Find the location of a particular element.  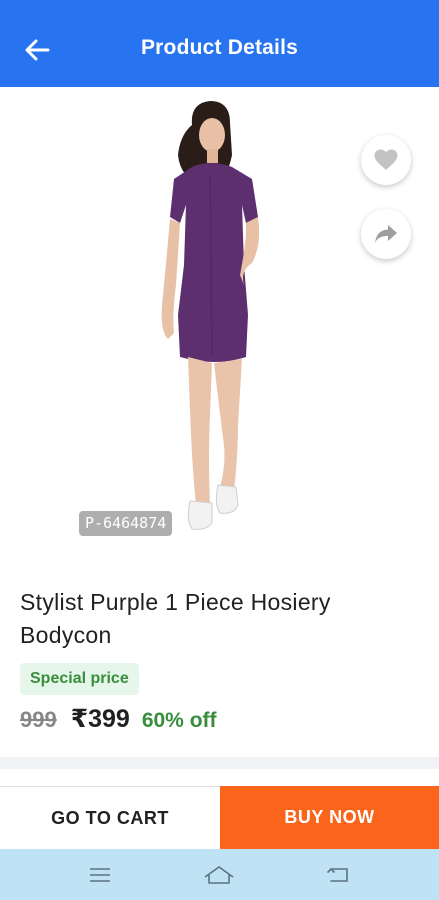

system-navigation-bar is located at coordinates (219, 874).